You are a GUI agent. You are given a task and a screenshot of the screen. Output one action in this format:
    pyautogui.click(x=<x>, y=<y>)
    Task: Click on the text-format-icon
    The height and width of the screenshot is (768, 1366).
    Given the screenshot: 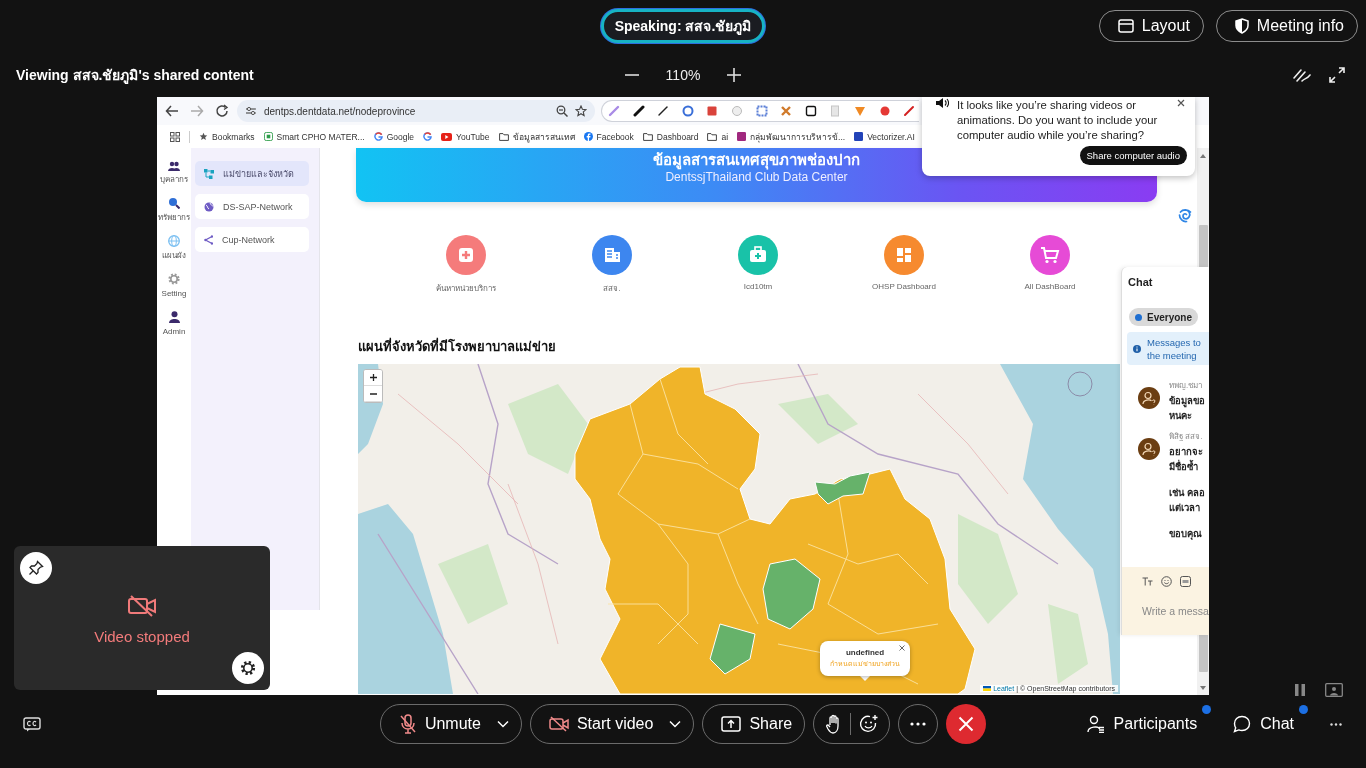 What is the action you would take?
    pyautogui.click(x=1147, y=581)
    